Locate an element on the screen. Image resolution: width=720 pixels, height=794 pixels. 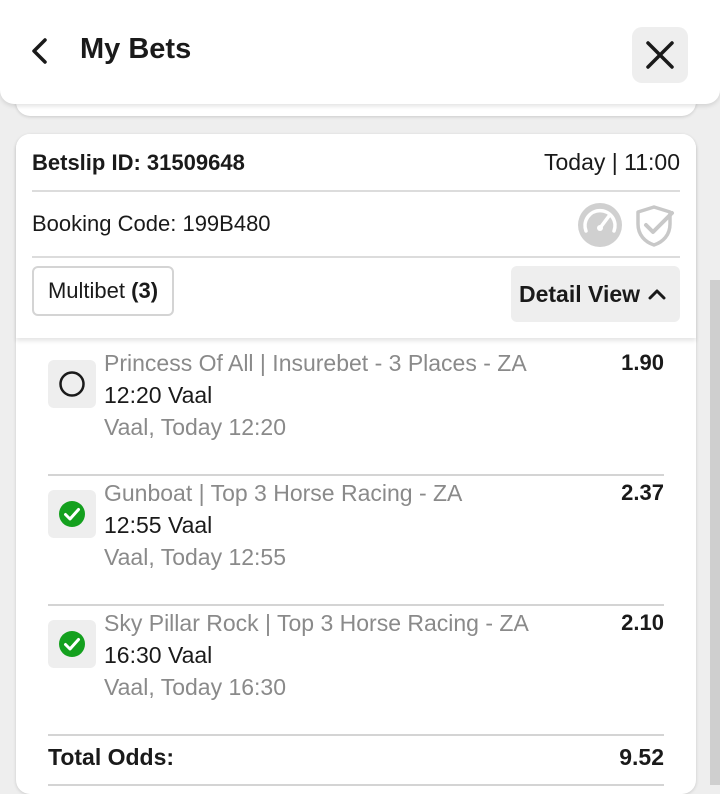
betslip-id-label: Betslip ID: is located at coordinates (86, 162).